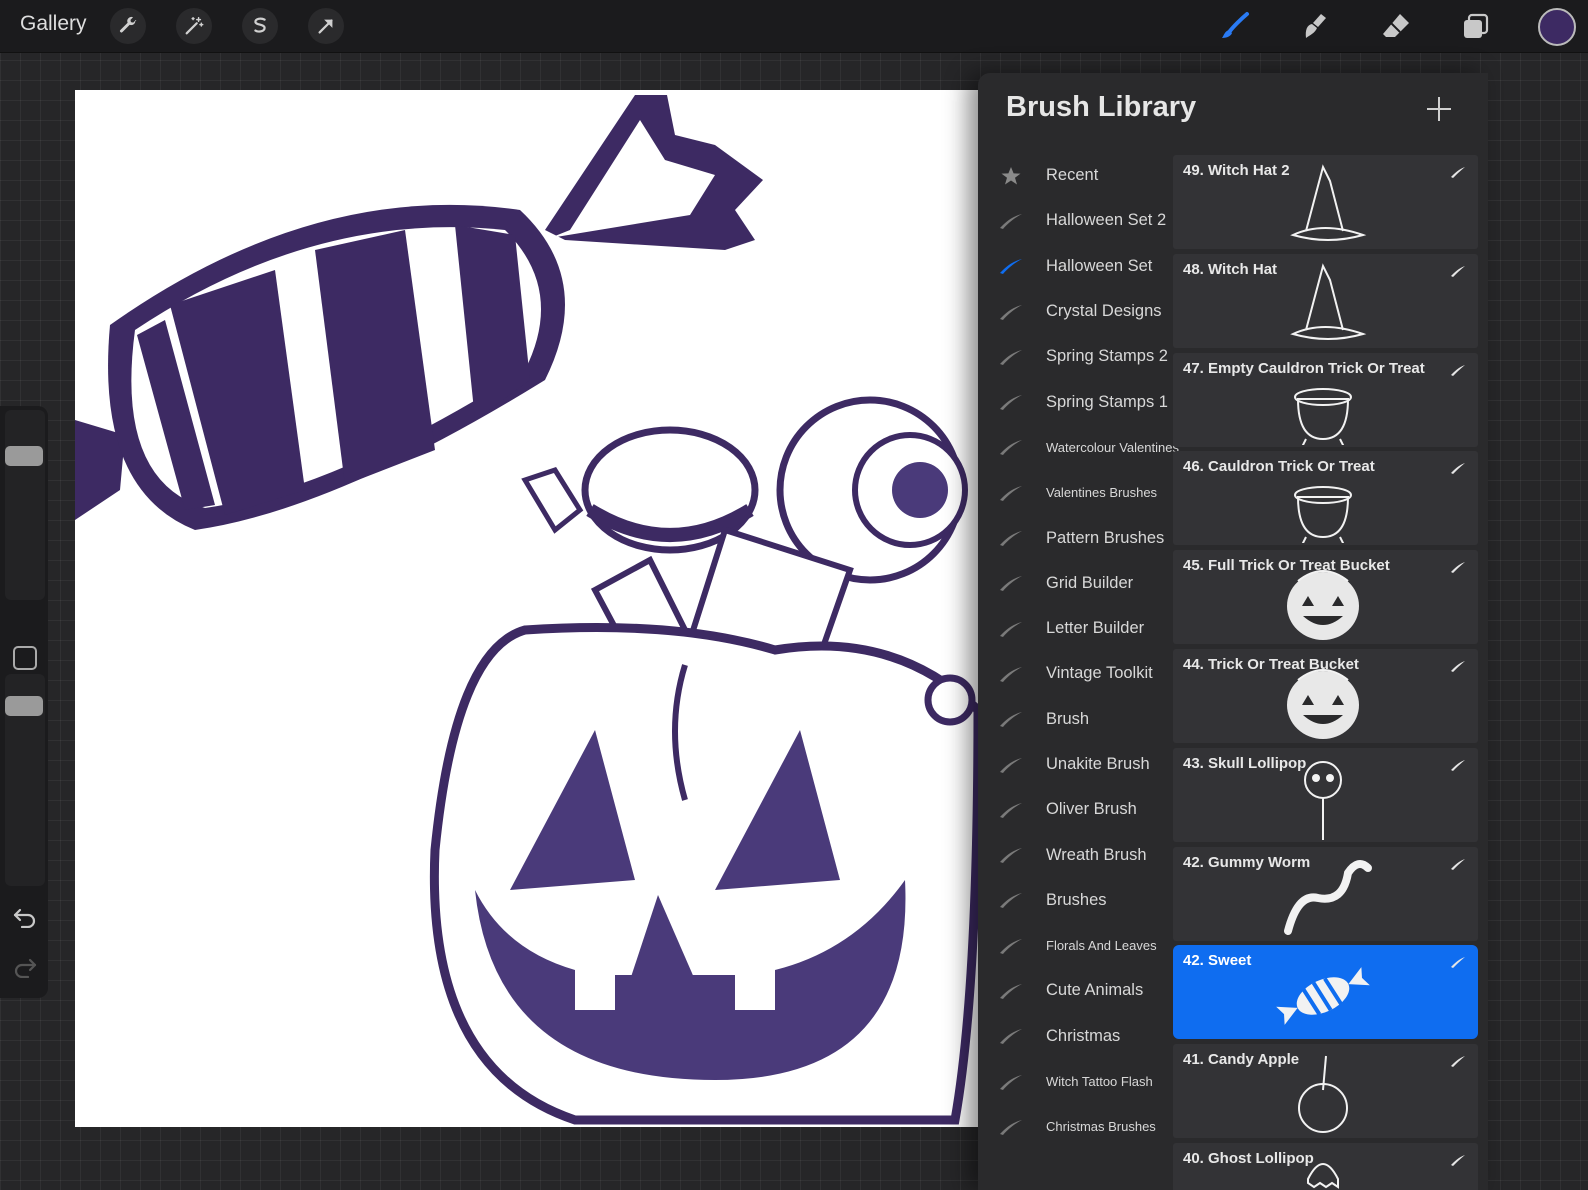 Image resolution: width=1588 pixels, height=1190 pixels. Describe the element at coordinates (1396, 26) in the screenshot. I see `eraser-icon` at that location.